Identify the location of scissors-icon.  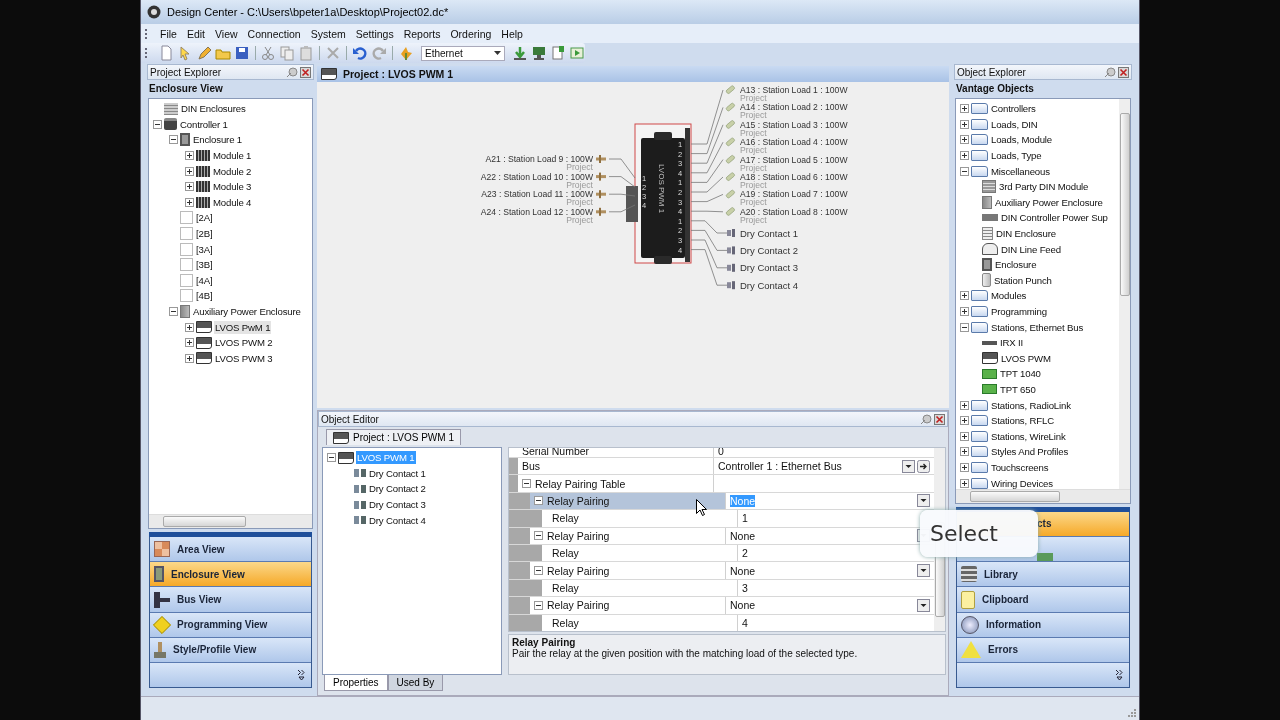
(268, 53).